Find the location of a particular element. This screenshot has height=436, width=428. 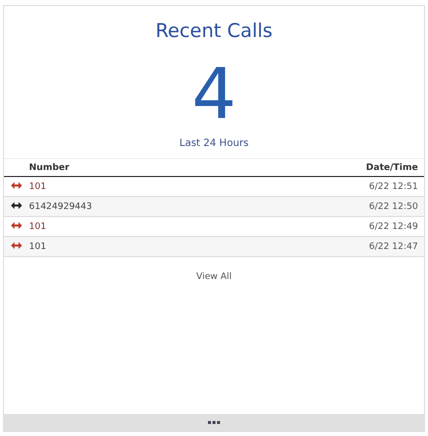

table-cell: 6/22 12:50 is located at coordinates (330, 206).